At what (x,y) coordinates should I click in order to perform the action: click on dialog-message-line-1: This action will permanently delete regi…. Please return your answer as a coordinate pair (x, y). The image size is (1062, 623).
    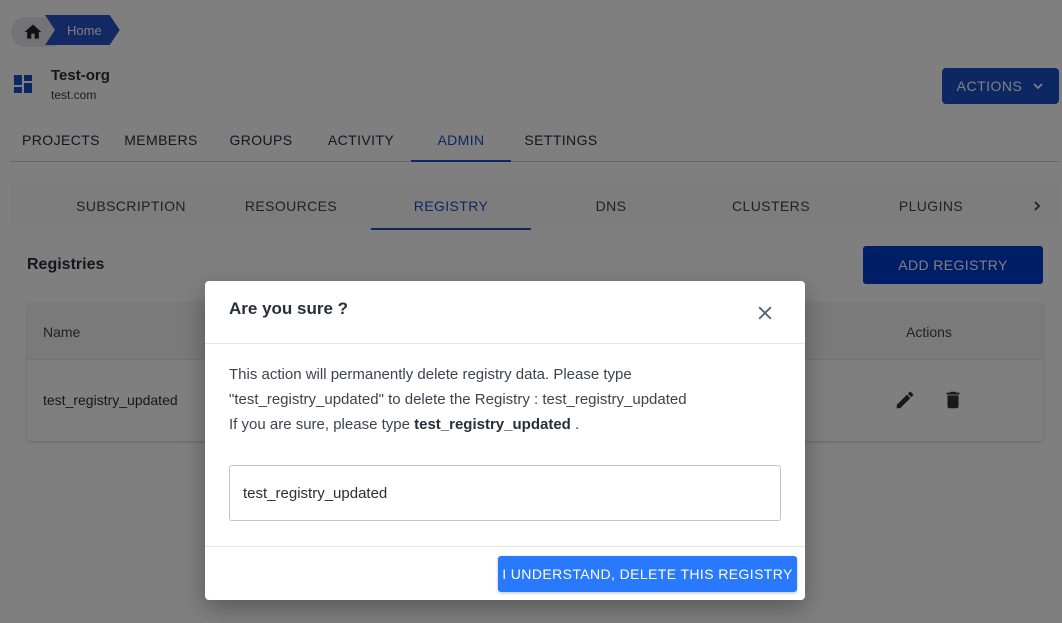
    Looking at the image, I should click on (430, 374).